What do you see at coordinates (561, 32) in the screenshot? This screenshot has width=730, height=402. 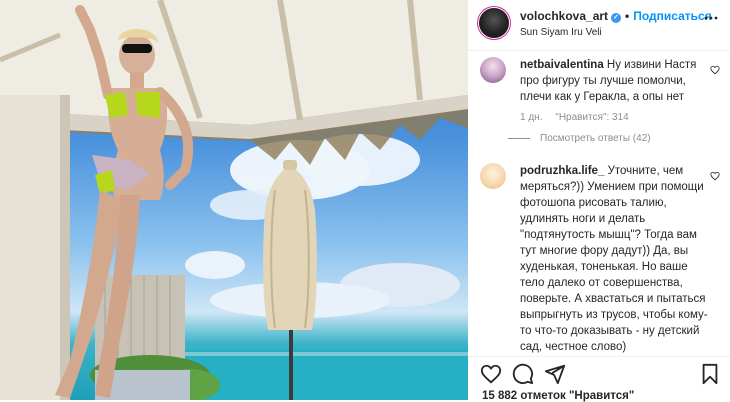 I see `post-location: Sun Siyam Iru Veli` at bounding box center [561, 32].